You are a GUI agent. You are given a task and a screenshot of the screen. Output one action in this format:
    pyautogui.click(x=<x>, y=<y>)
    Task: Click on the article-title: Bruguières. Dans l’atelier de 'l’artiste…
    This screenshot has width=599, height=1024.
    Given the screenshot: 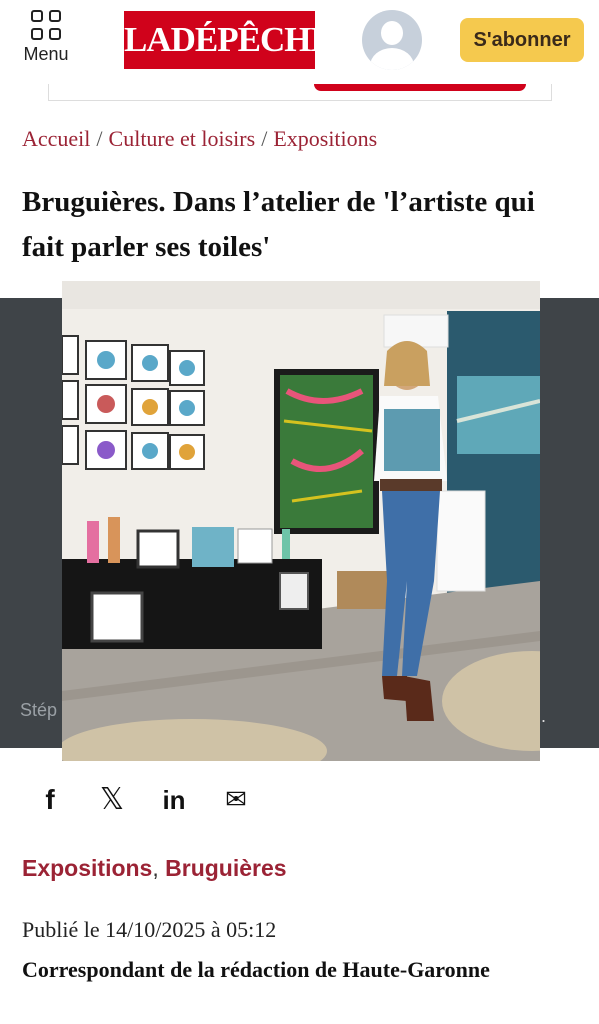 What is the action you would take?
    pyautogui.click(x=278, y=224)
    